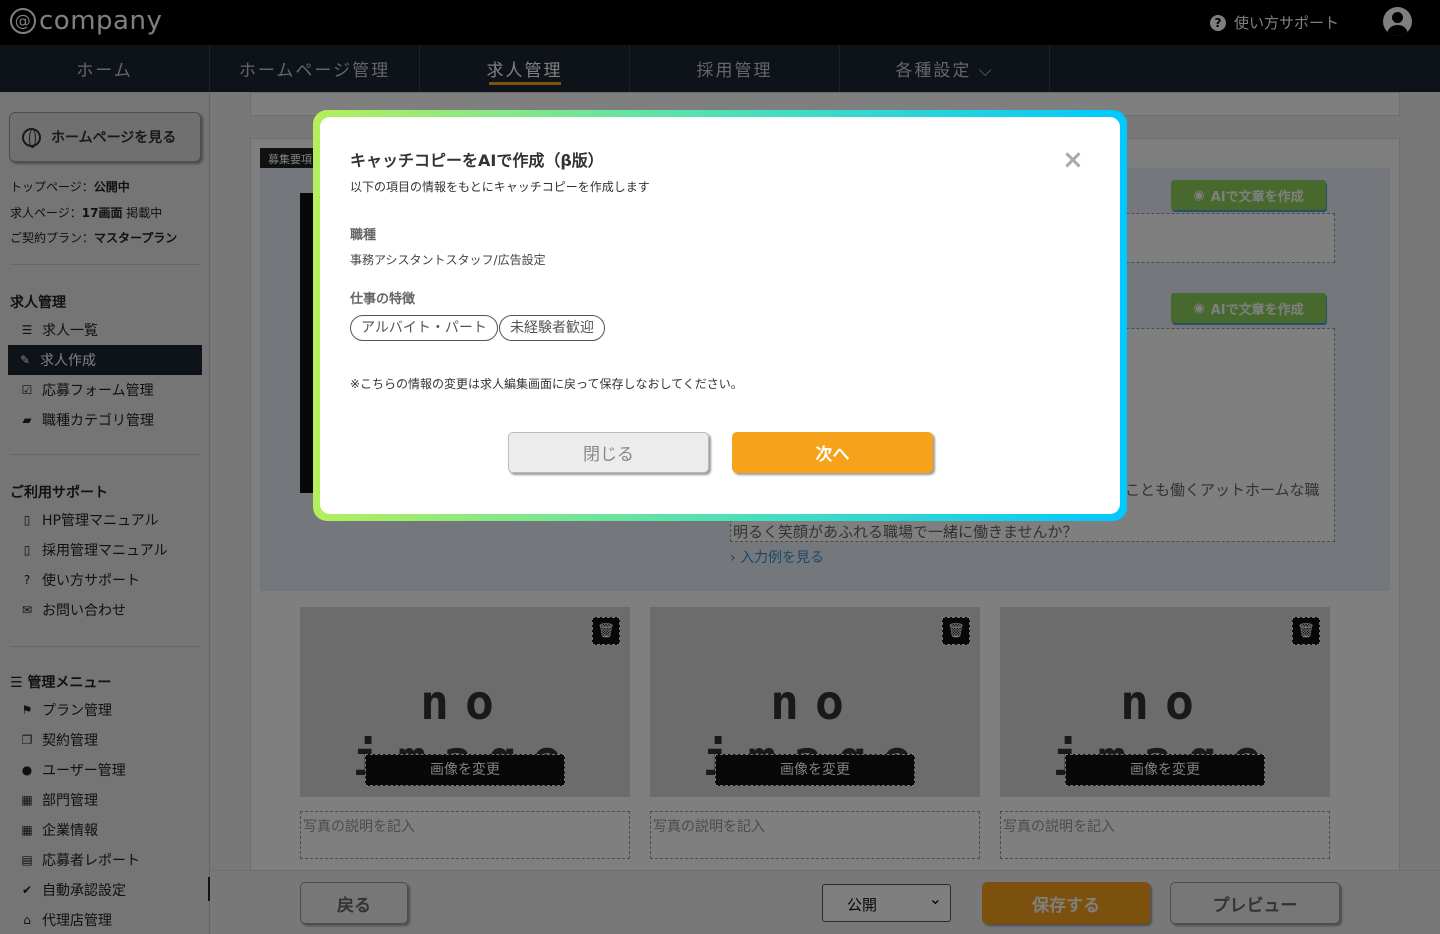 Image resolution: width=1440 pixels, height=934 pixels. Describe the element at coordinates (552, 328) in the screenshot. I see `feature-chip: 未経験者歓迎` at that location.